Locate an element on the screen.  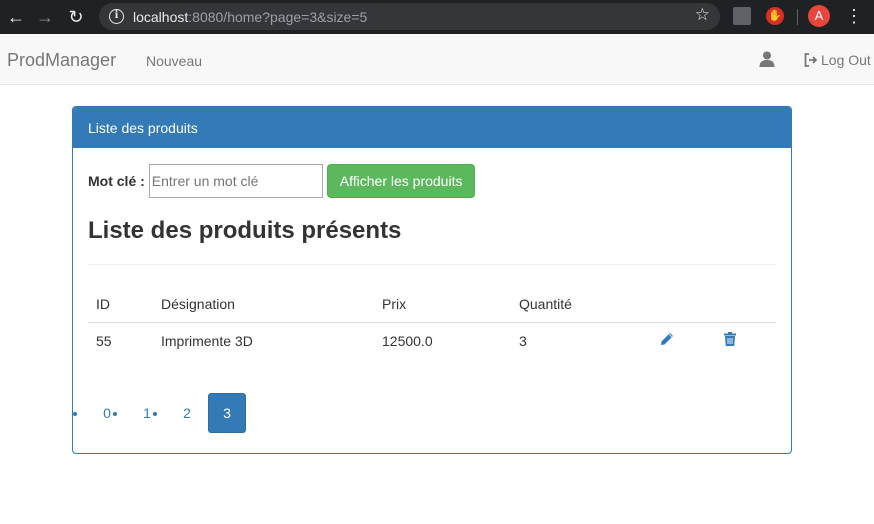
app-navbar: ProdManager Nouveau Log Out is located at coordinates (437, 59).